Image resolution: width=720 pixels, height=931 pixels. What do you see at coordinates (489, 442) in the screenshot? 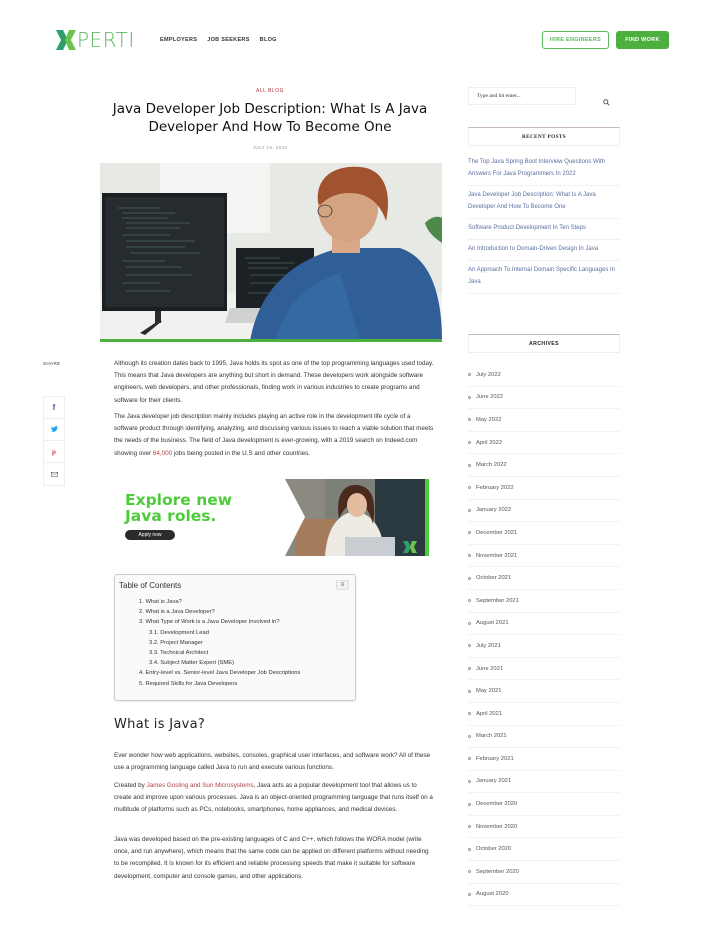
I see `archive-label: April 2022` at bounding box center [489, 442].